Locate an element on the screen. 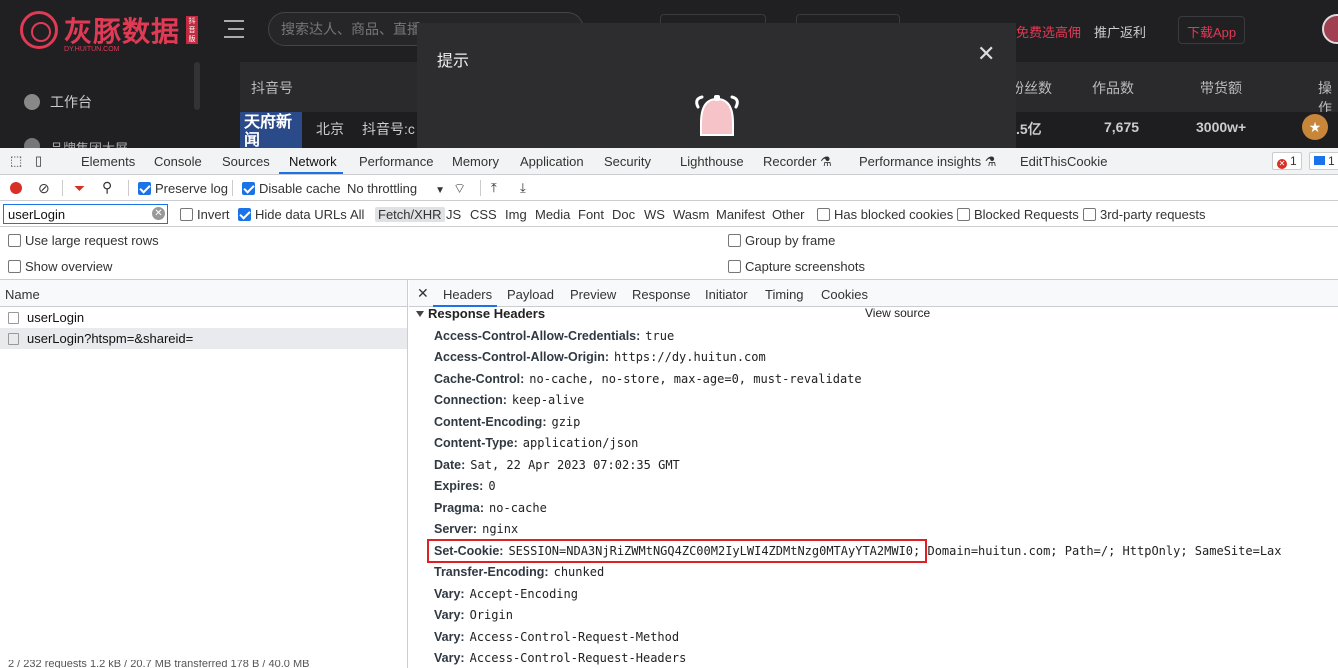 Image resolution: width=1338 pixels, height=668 pixels. header-key: Access-Control-Allow-Origin: is located at coordinates (522, 357).